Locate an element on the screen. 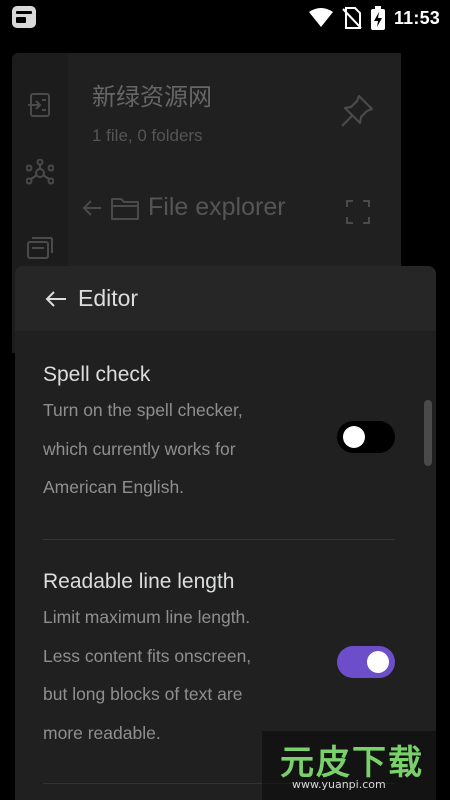 The width and height of the screenshot is (450, 800). folder-icon is located at coordinates (125, 208).